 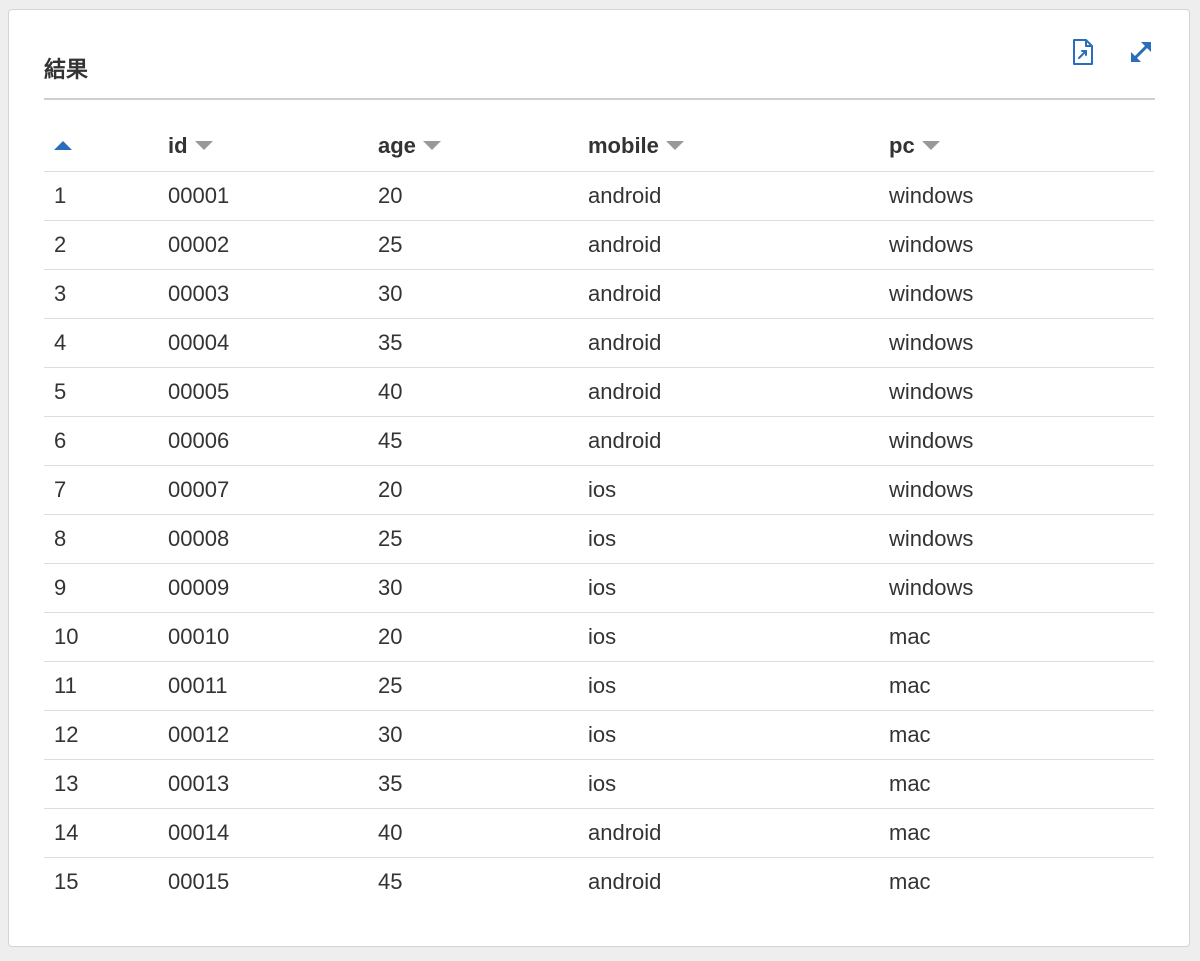 I want to click on column-header-label: pc, so click(x=902, y=145).